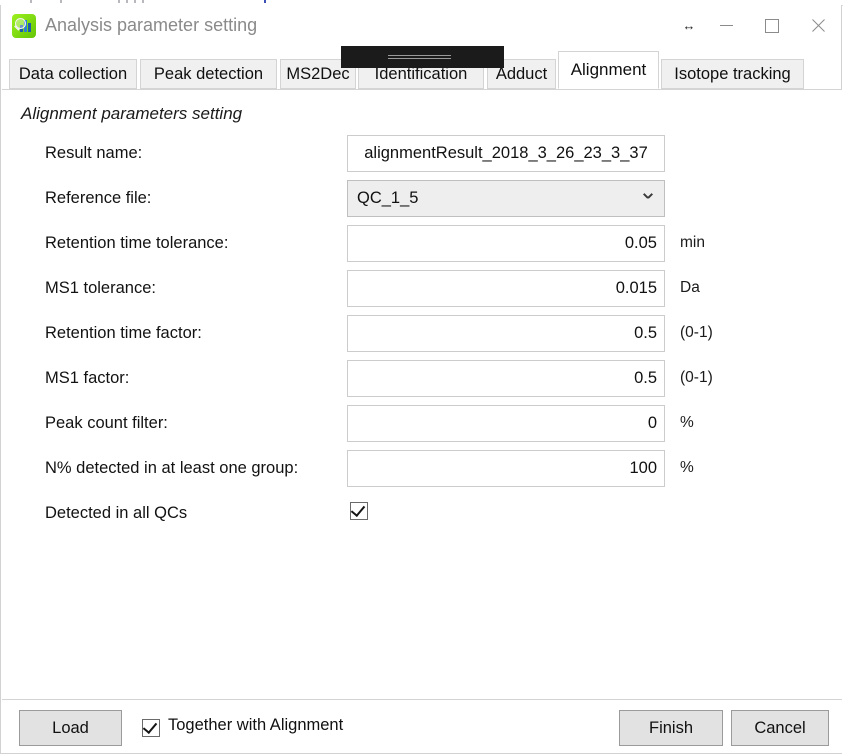  What do you see at coordinates (422, 57) in the screenshot?
I see `redacted-overlay` at bounding box center [422, 57].